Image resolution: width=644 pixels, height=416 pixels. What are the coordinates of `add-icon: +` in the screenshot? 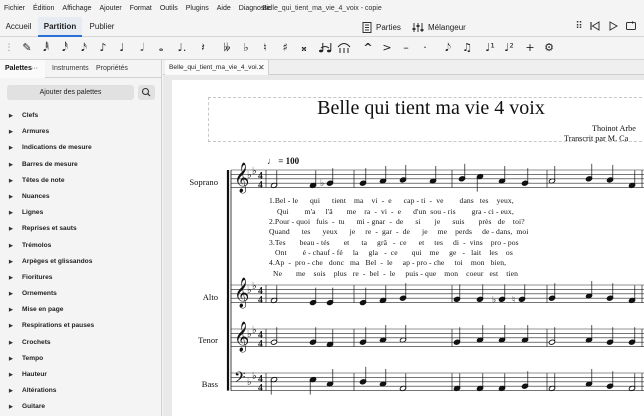 It's located at (530, 48).